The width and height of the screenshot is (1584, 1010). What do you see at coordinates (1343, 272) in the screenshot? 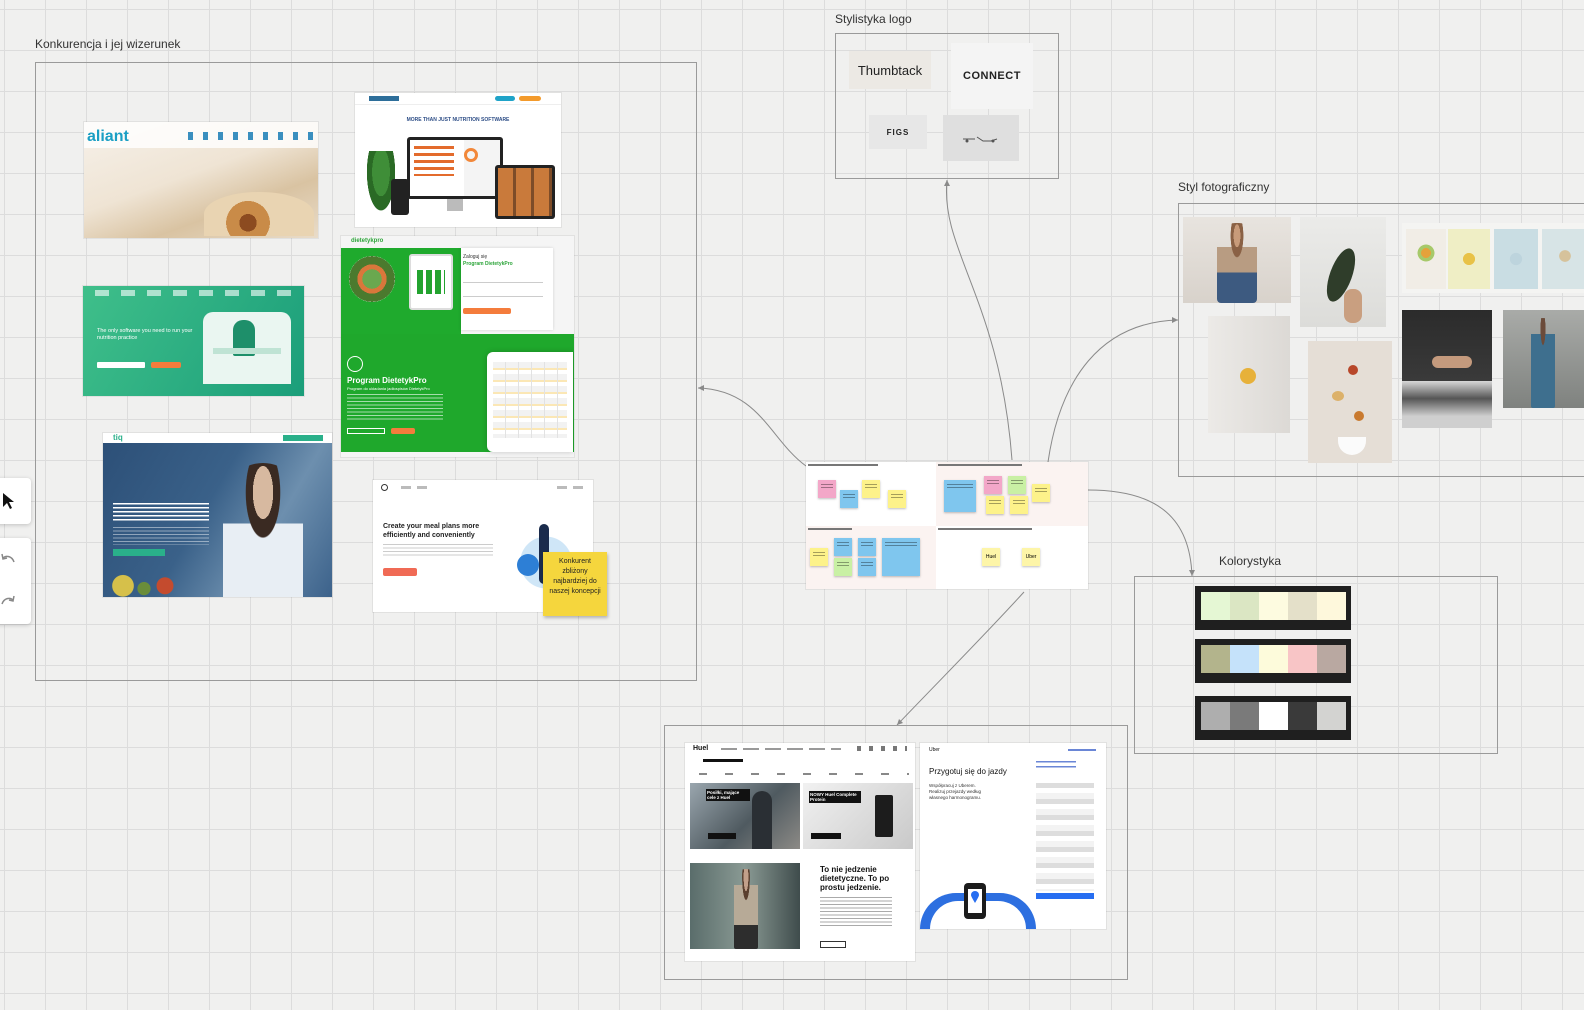
I see `photo-hand-leaf` at bounding box center [1343, 272].